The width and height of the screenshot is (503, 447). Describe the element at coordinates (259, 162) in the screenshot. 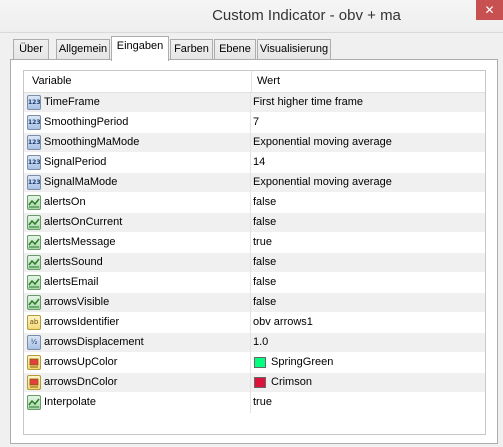

I see `variable-value: 14` at that location.